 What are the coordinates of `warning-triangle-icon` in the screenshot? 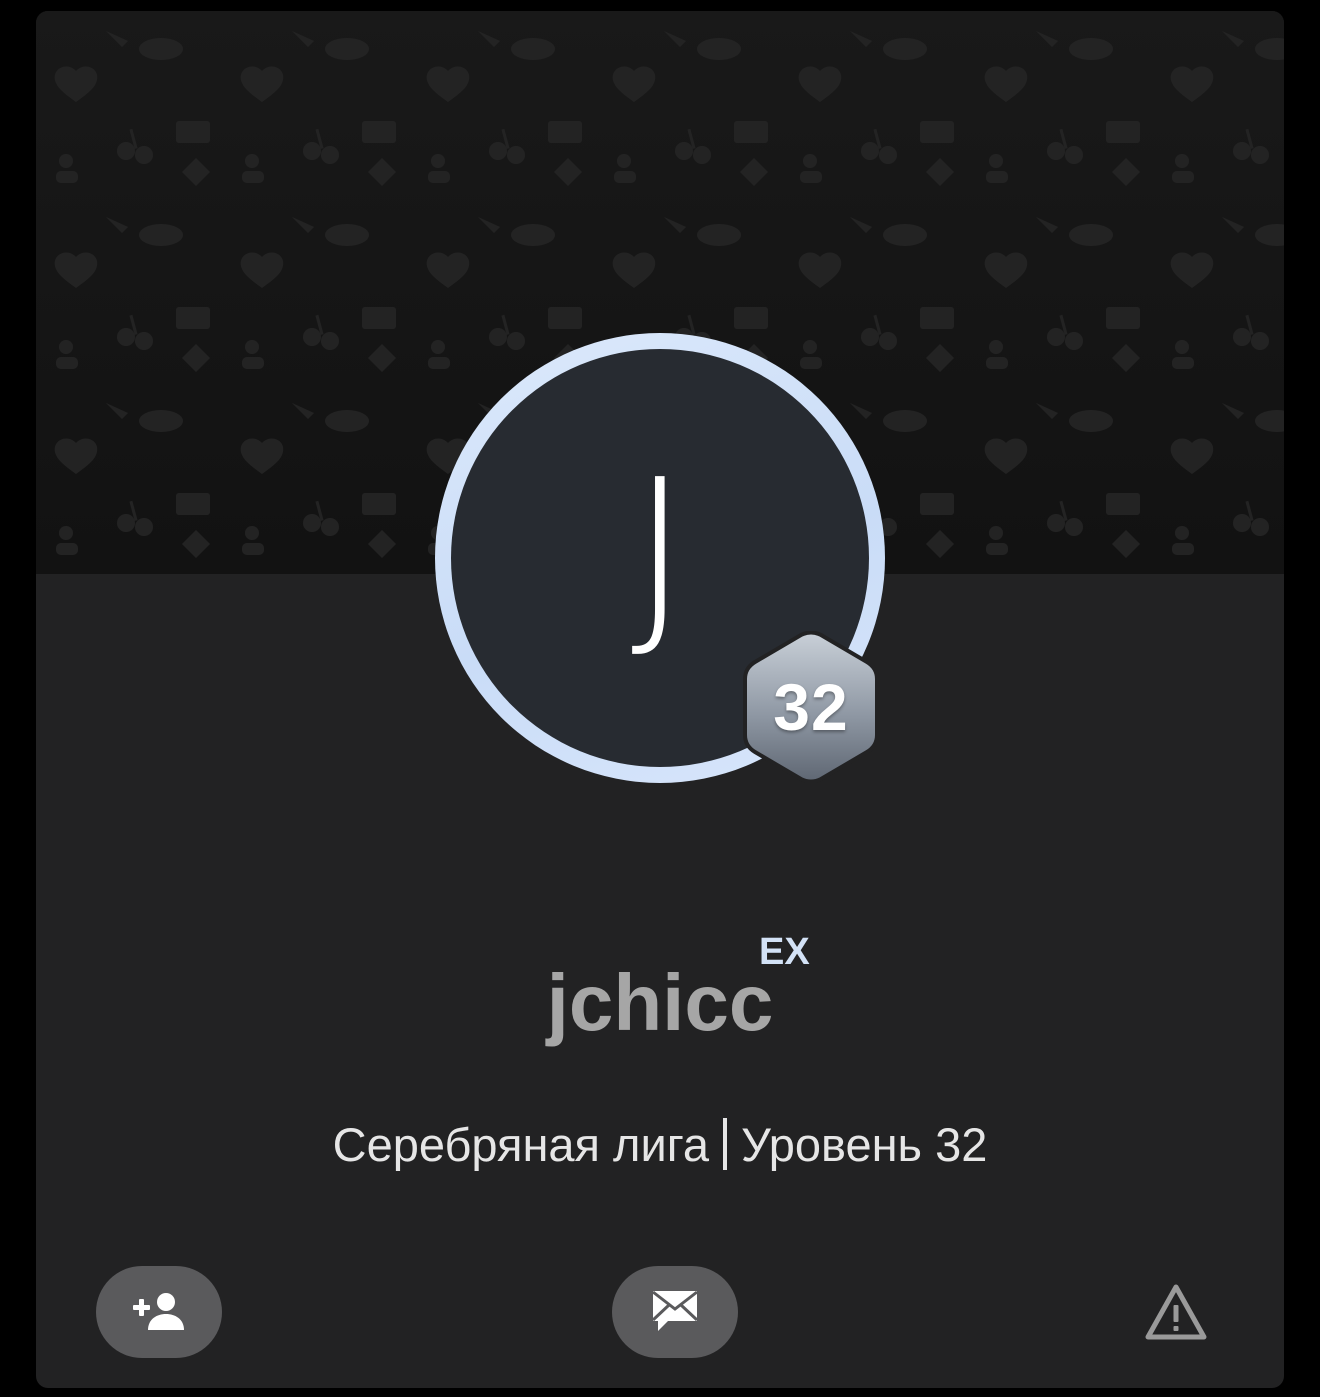 It's located at (1176, 1312).